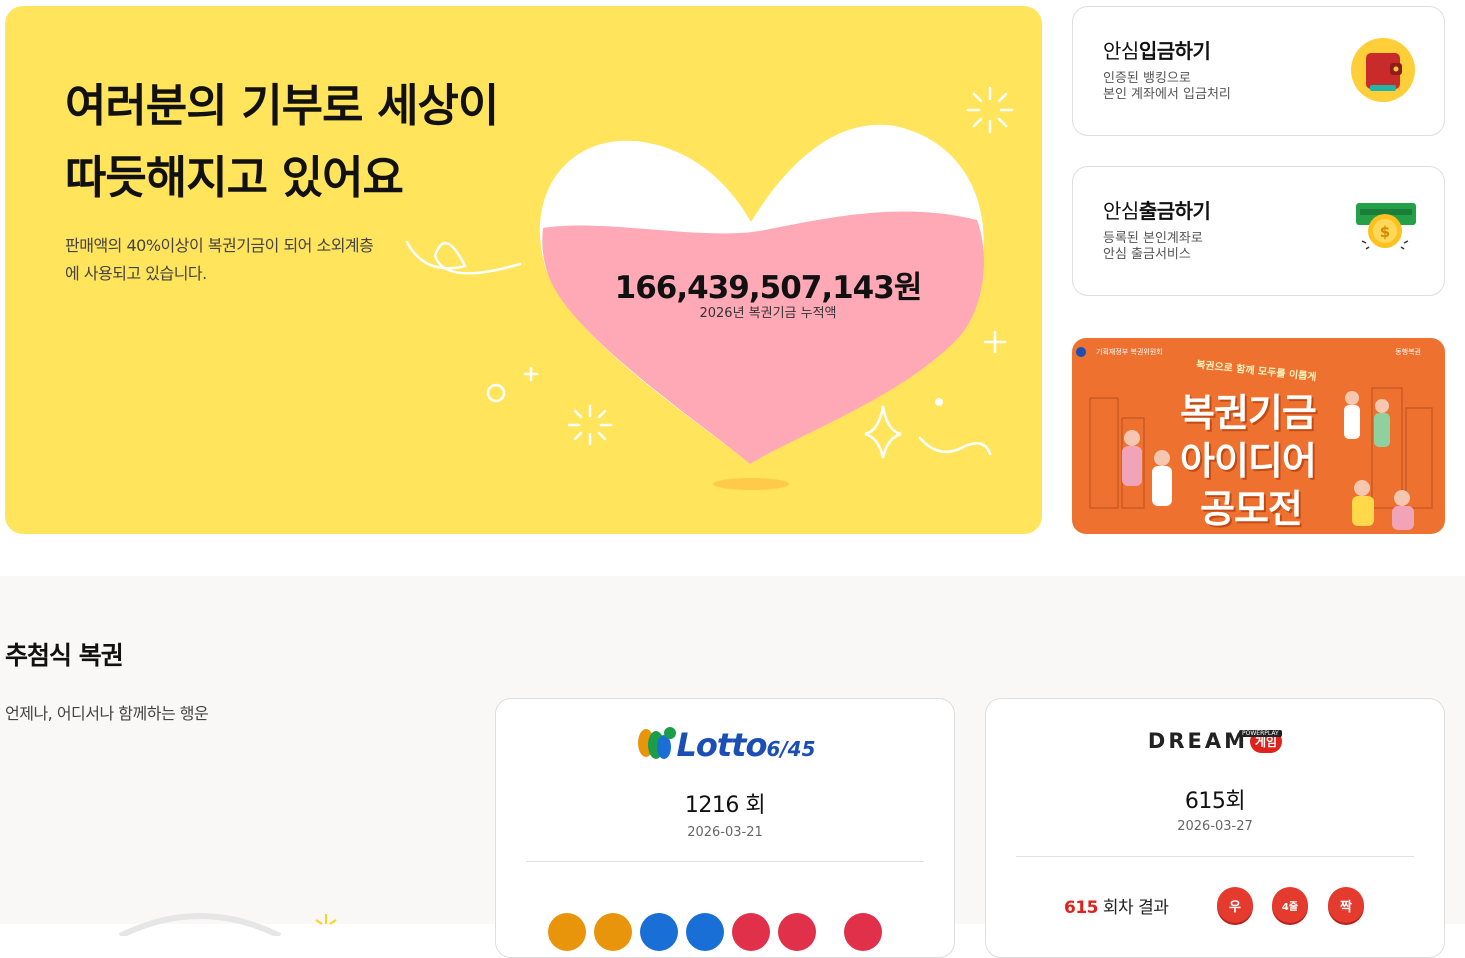  Describe the element at coordinates (768, 313) in the screenshot. I see `fund-total-label: 2026년 복권기금 누적액` at that location.